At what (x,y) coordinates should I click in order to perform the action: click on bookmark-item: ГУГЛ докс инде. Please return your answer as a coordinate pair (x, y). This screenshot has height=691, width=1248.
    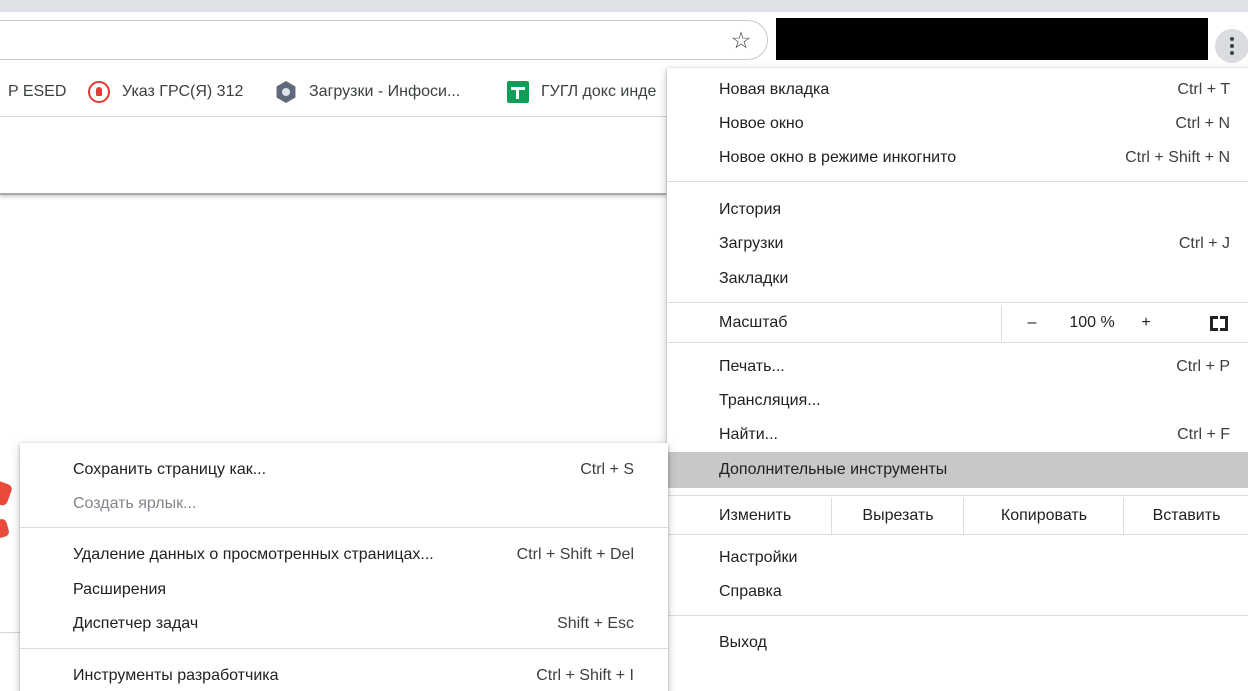
    Looking at the image, I should click on (581, 92).